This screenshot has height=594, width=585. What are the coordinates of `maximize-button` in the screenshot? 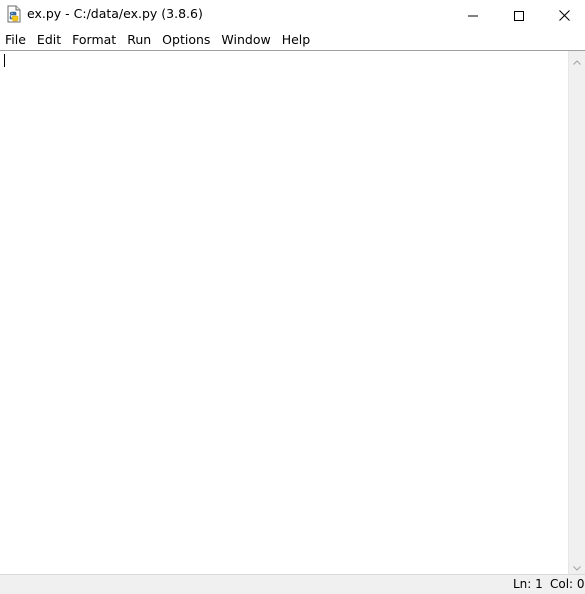 It's located at (519, 15).